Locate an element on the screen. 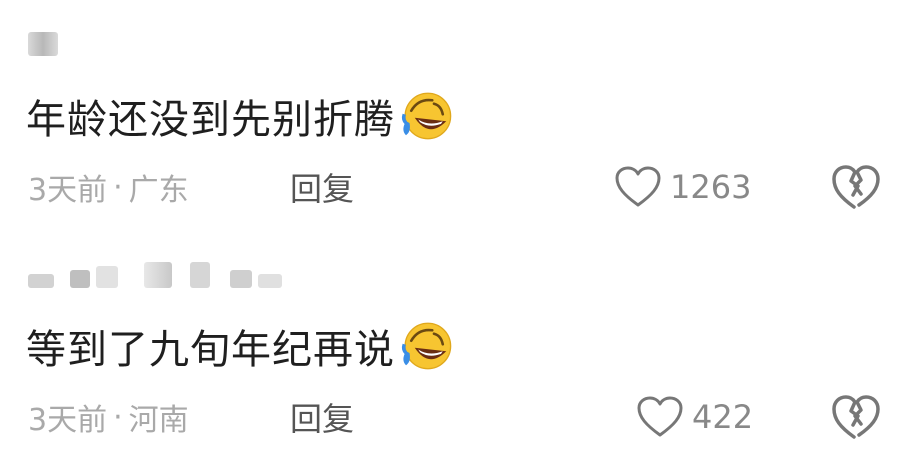  comment-location: 河南 is located at coordinates (158, 420).